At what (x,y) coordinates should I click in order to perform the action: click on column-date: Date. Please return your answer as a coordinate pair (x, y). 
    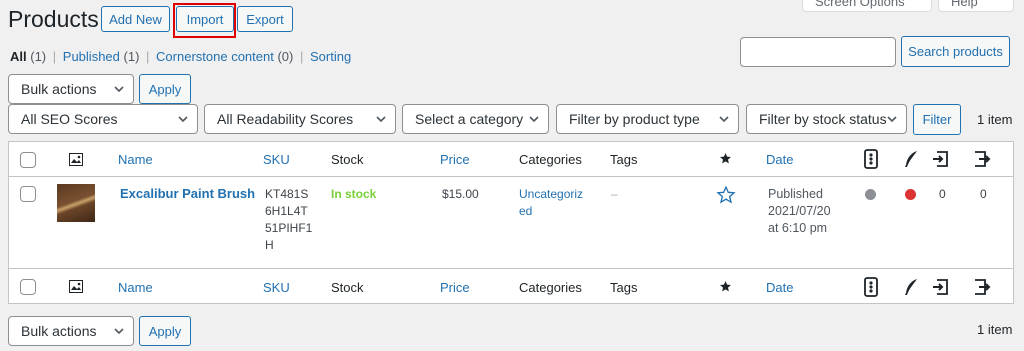
    Looking at the image, I should click on (779, 159).